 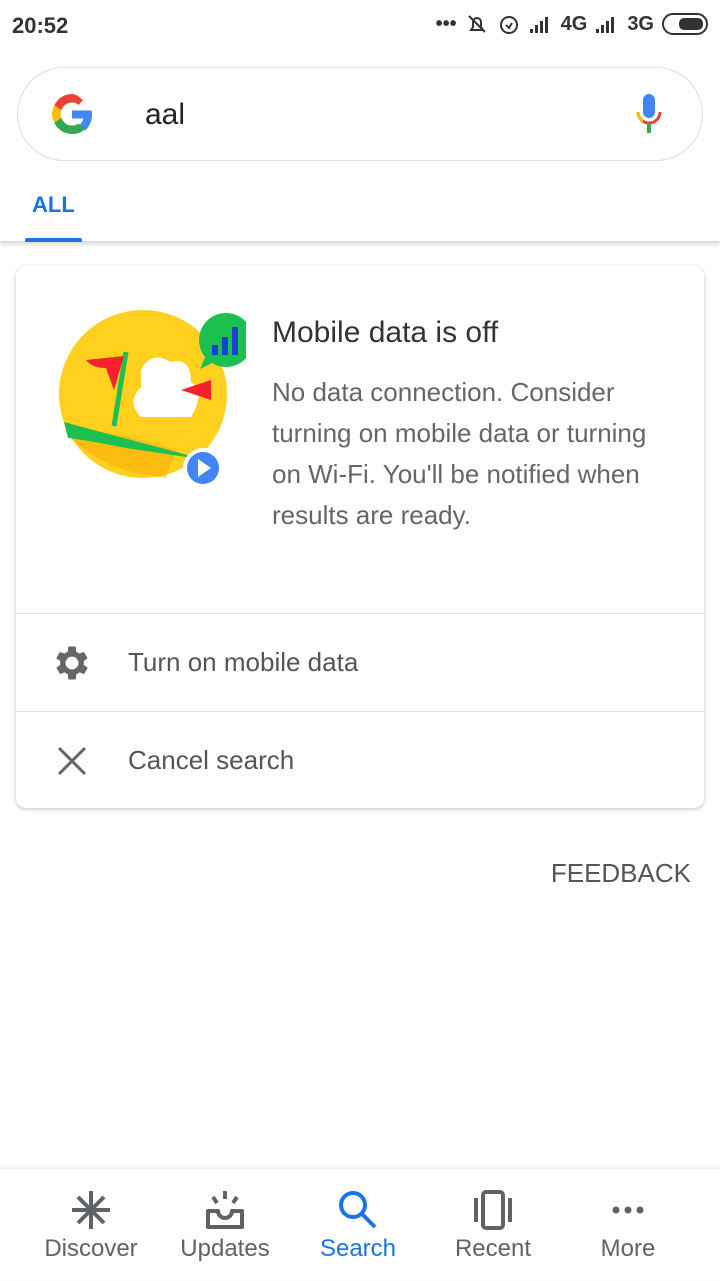 What do you see at coordinates (628, 1248) in the screenshot?
I see `nav-label: More` at bounding box center [628, 1248].